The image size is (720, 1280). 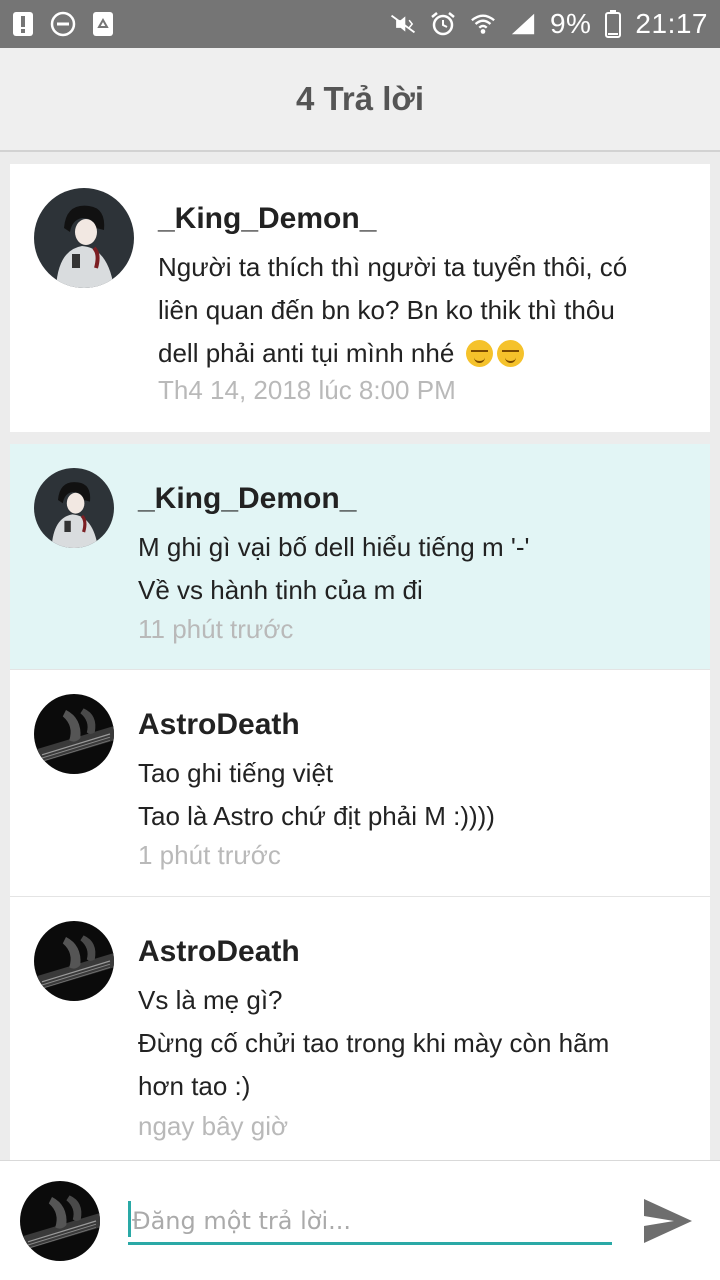 What do you see at coordinates (386, 310) in the screenshot?
I see `comment-line: liên quan đến bn ko? Bn ko thik thì thôu` at bounding box center [386, 310].